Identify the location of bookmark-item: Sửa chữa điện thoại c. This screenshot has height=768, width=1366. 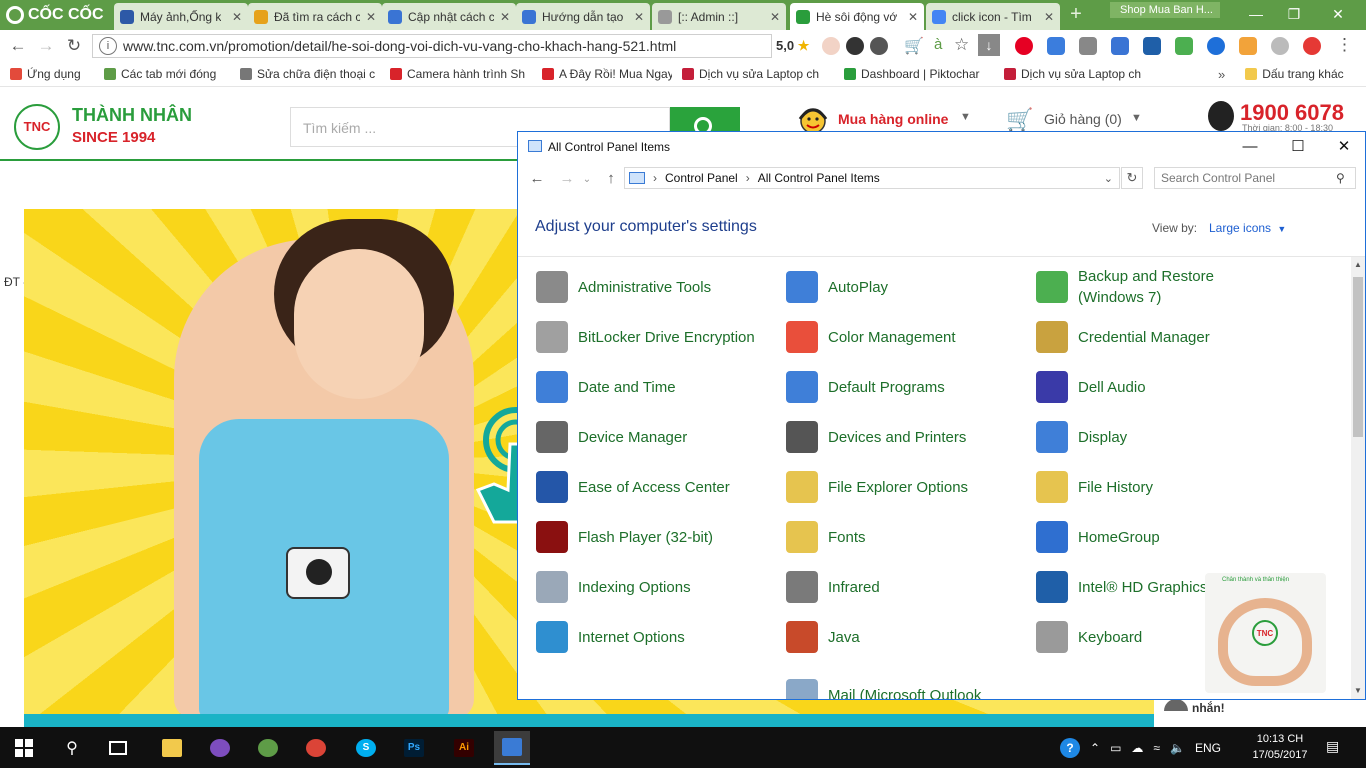
(310, 74).